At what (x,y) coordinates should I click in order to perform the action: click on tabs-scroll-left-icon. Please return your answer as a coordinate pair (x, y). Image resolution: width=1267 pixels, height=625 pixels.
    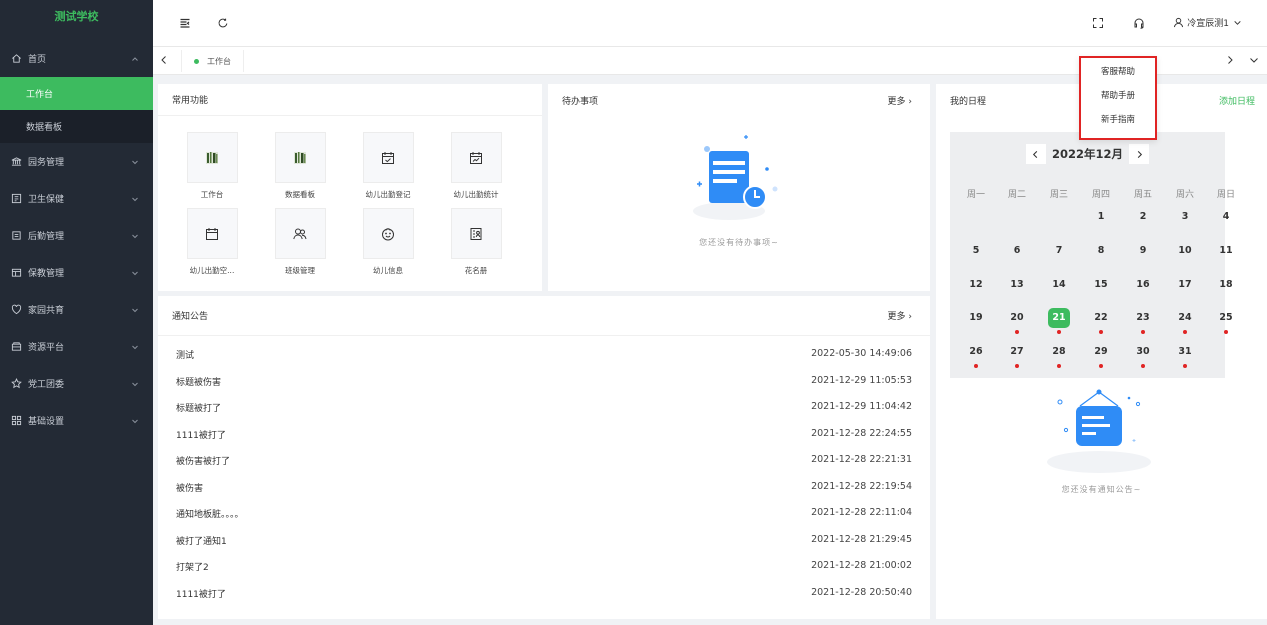
    Looking at the image, I should click on (164, 60).